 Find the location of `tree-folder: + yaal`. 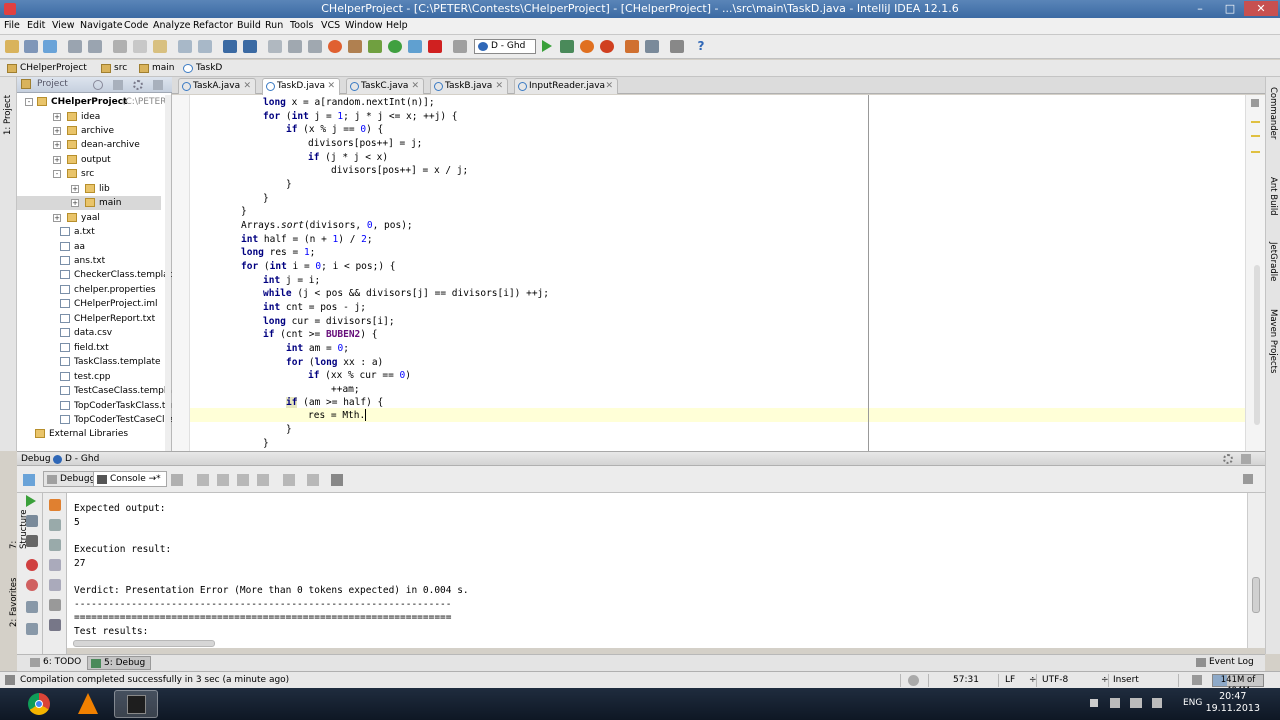

tree-folder: + yaal is located at coordinates (89, 218).